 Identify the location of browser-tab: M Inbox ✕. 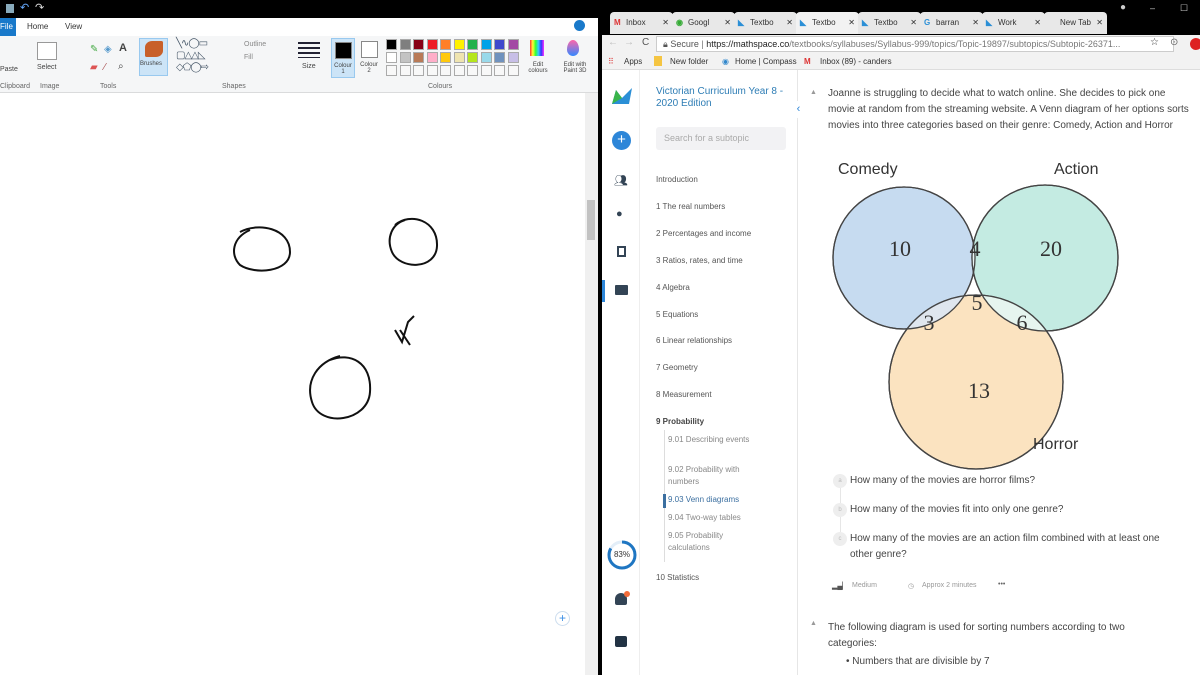
(641, 23).